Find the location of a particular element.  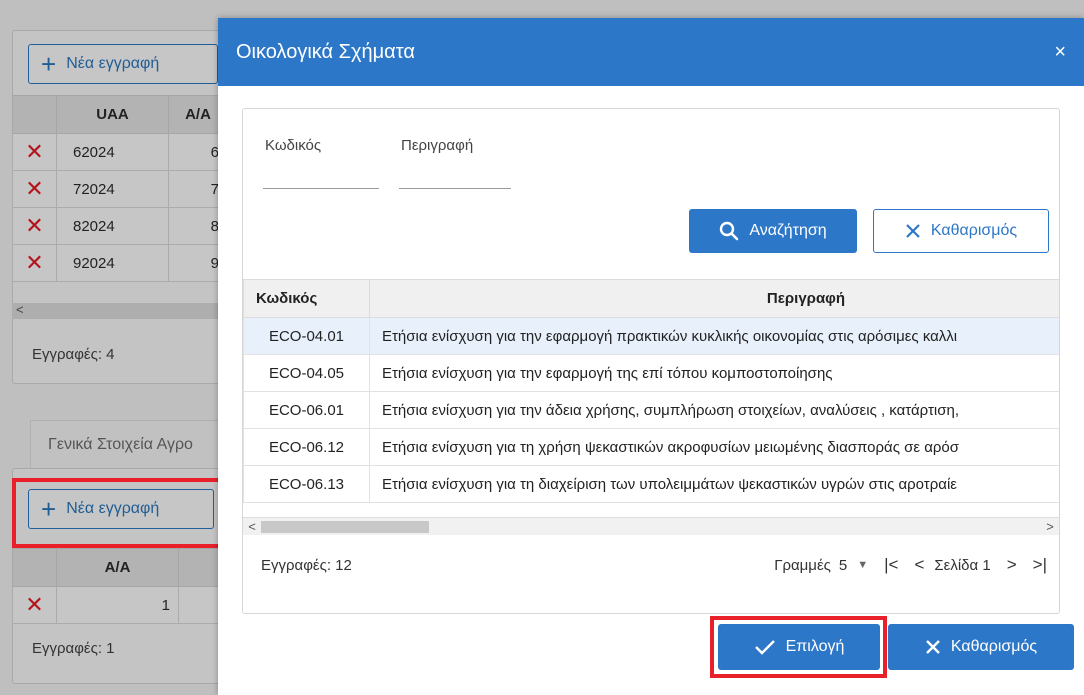

dialog-title: Οικολογικά Σχήματα is located at coordinates (325, 51).